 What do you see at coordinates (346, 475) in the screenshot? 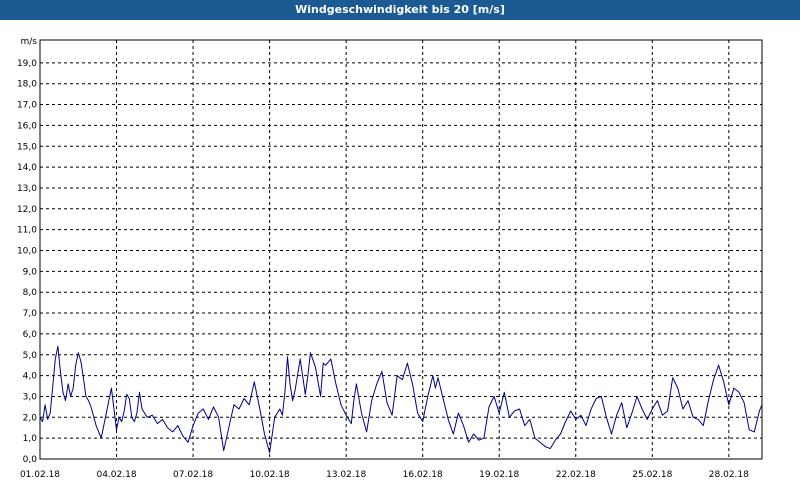
I see `x-tick-label: 13.02.18` at bounding box center [346, 475].